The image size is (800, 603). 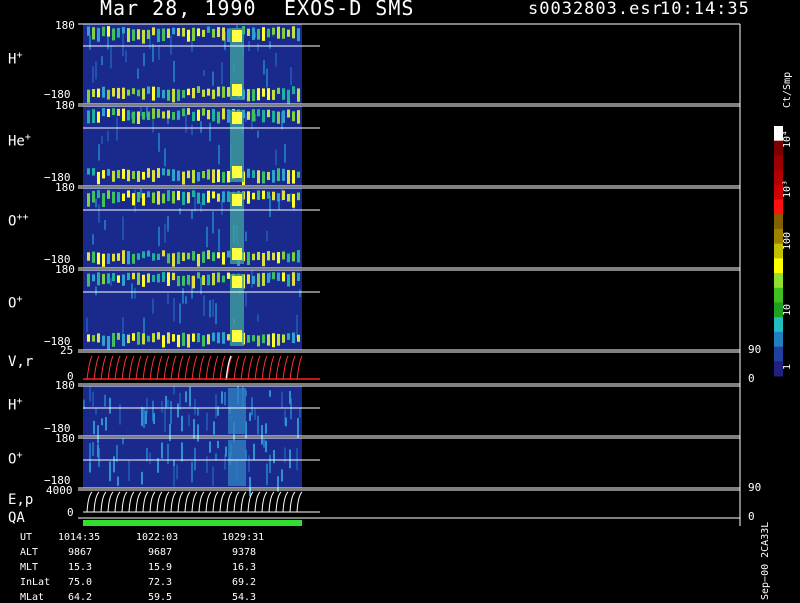 What do you see at coordinates (67, 350) in the screenshot?
I see `y-tick-top: 25` at bounding box center [67, 350].